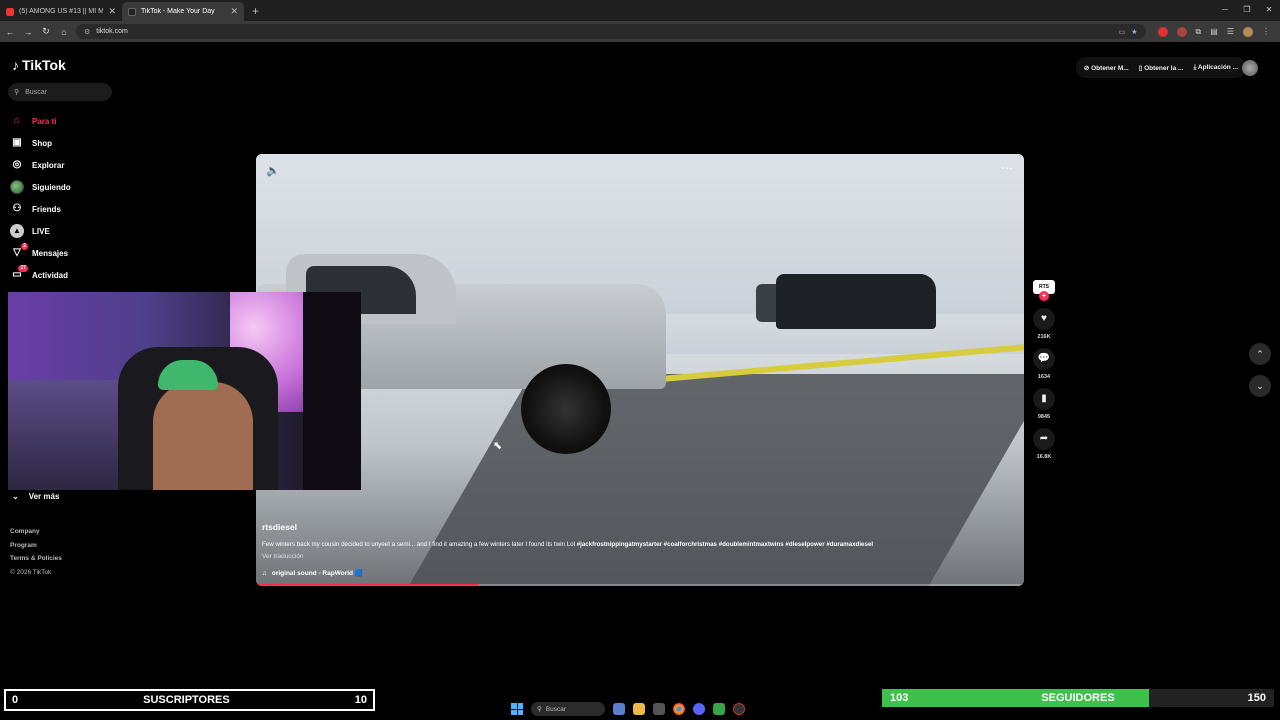 The image size is (1280, 720). I want to click on sidebar-item-label: Actividad, so click(50, 275).